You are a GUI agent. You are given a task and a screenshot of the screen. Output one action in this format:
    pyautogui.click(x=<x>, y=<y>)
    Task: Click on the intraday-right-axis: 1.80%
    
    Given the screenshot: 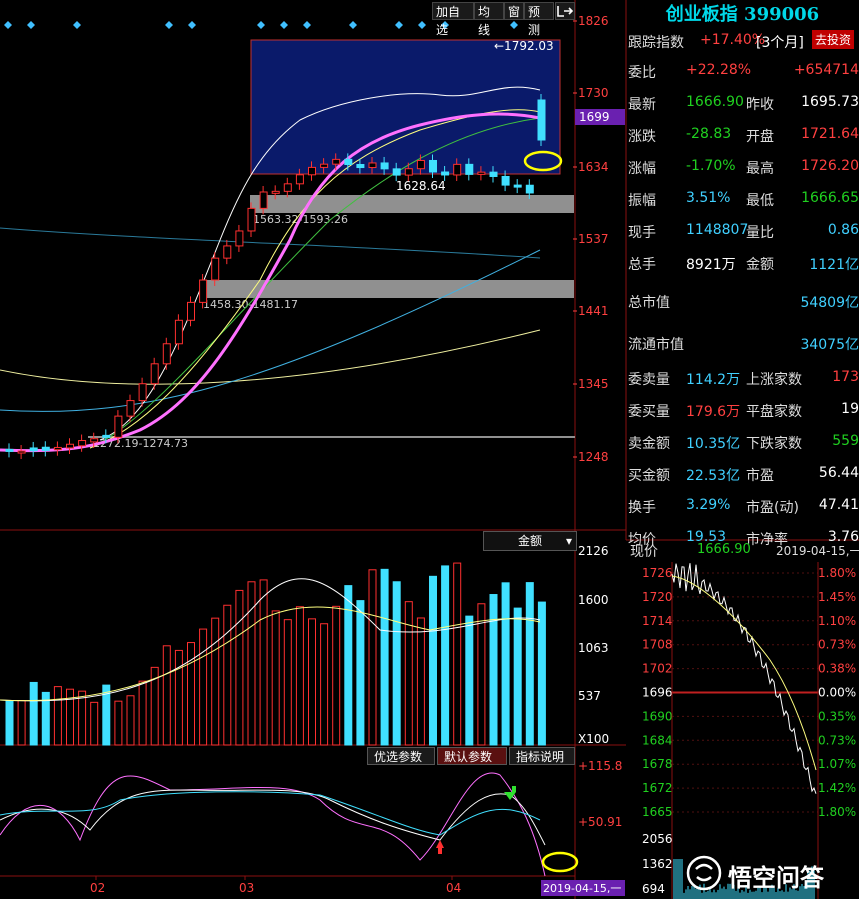 What is the action you would take?
    pyautogui.click(x=837, y=812)
    